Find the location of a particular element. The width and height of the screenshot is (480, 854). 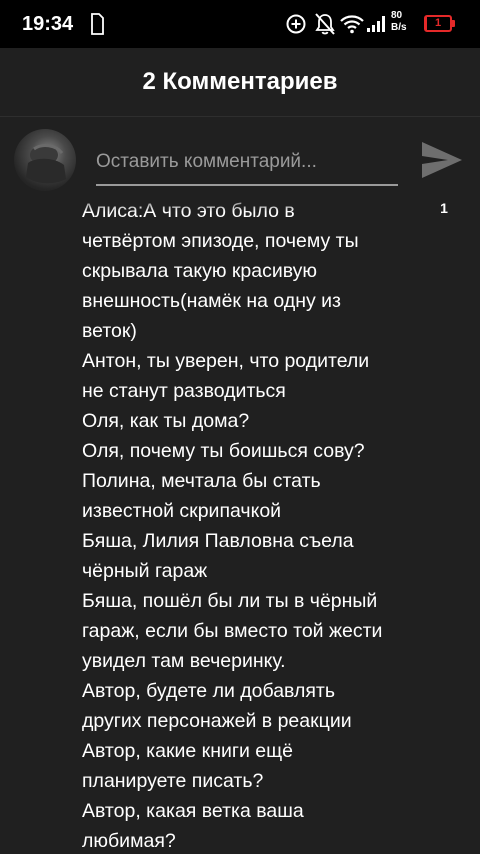

send-button is located at coordinates (442, 160).